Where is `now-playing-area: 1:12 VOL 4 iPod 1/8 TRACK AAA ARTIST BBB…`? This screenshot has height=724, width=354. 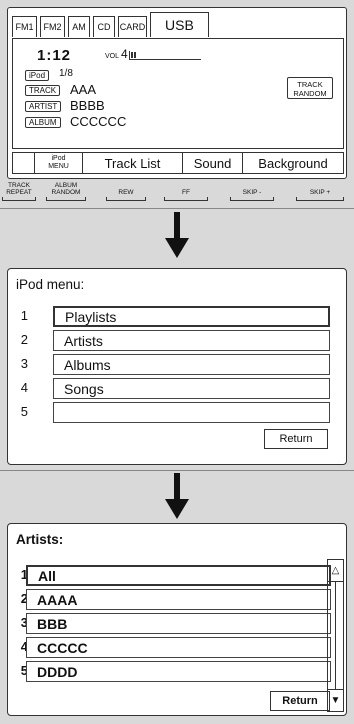 now-playing-area: 1:12 VOL 4 iPod 1/8 TRACK AAA ARTIST BBB… is located at coordinates (178, 93).